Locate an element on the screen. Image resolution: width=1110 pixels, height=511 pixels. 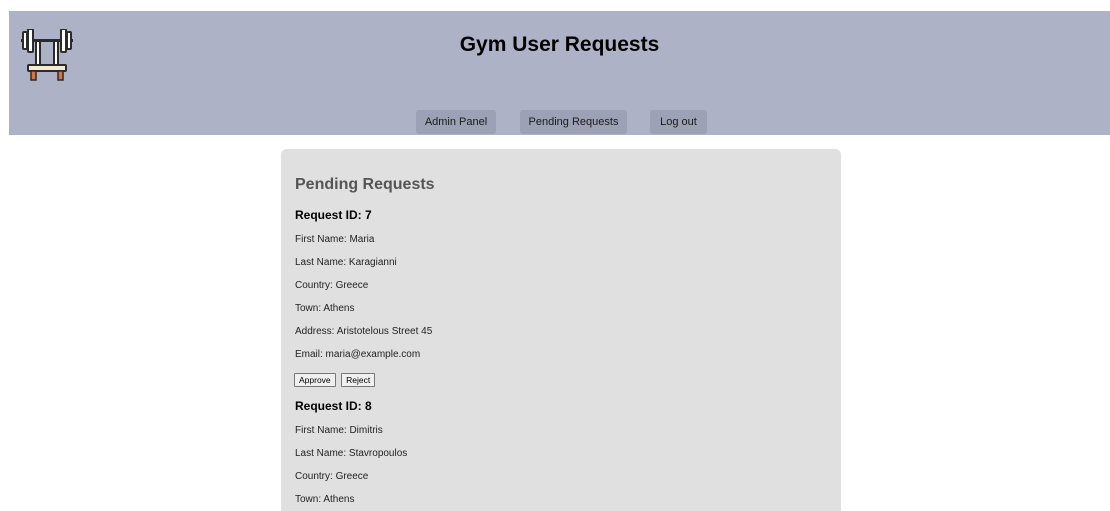
request-actions: Approve Reject is located at coordinates (335, 380).